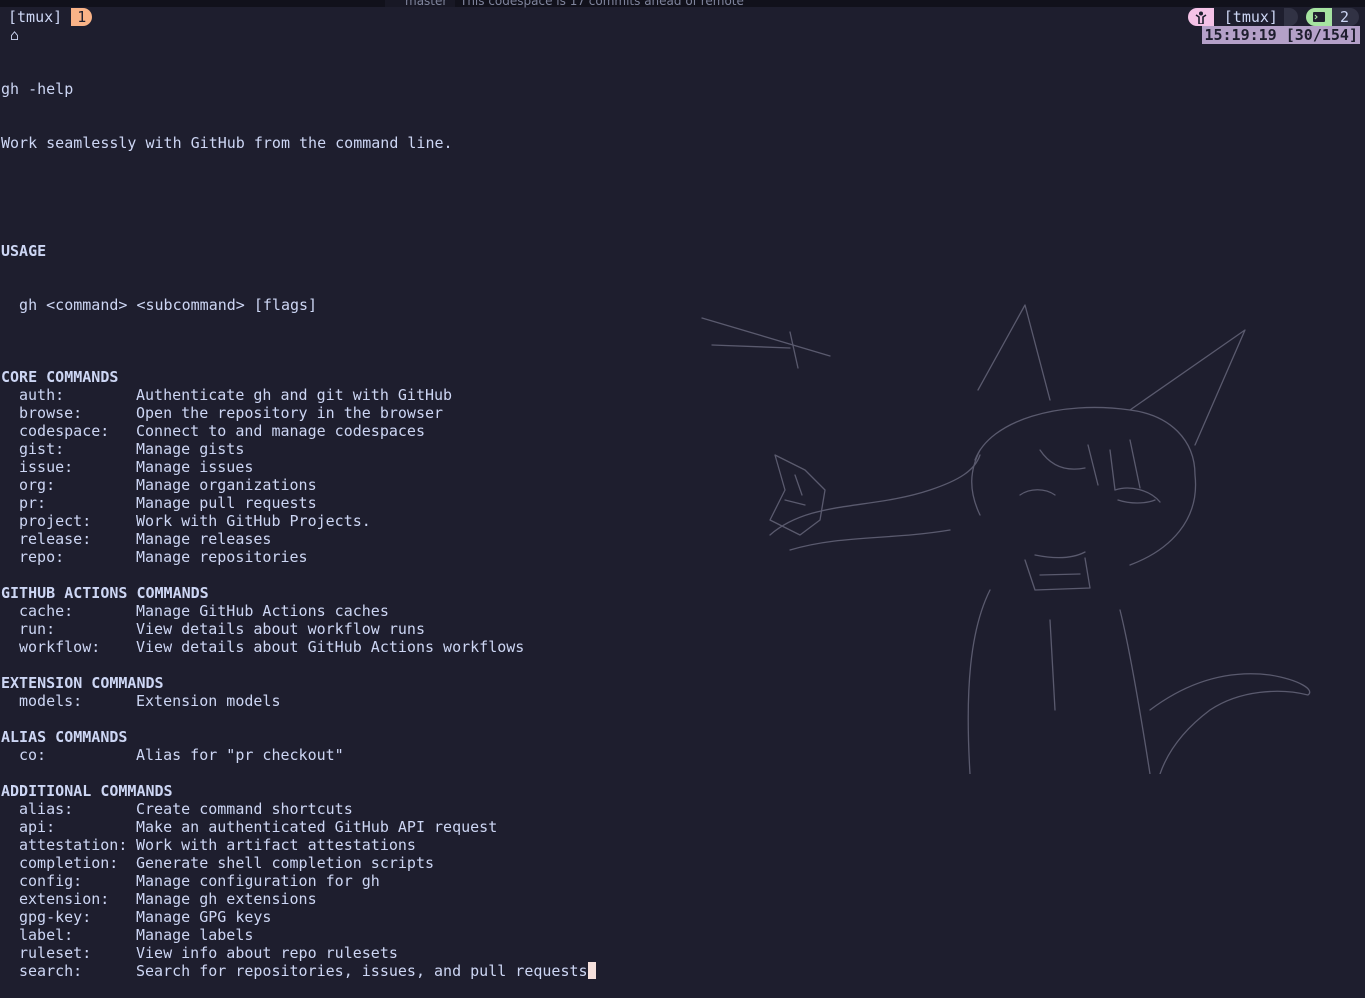  Describe the element at coordinates (298, 755) in the screenshot. I see `command-row: co: Alias for "pr checkout"` at that location.